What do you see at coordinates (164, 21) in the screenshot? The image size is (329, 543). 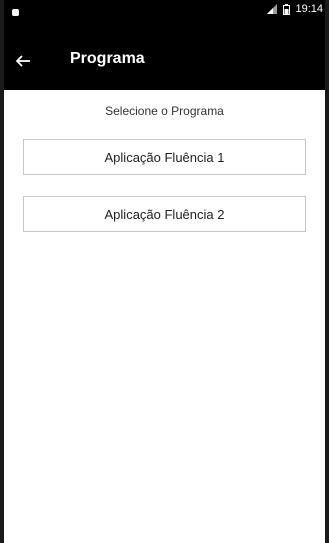 I see `status-bar: 19:14` at bounding box center [164, 21].